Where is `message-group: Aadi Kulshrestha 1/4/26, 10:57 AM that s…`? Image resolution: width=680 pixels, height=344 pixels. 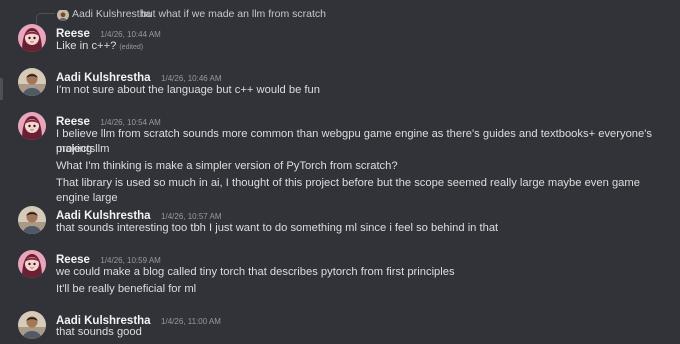 message-group: Aadi Kulshrestha 1/4/26, 10:57 AM that s… is located at coordinates (340, 223).